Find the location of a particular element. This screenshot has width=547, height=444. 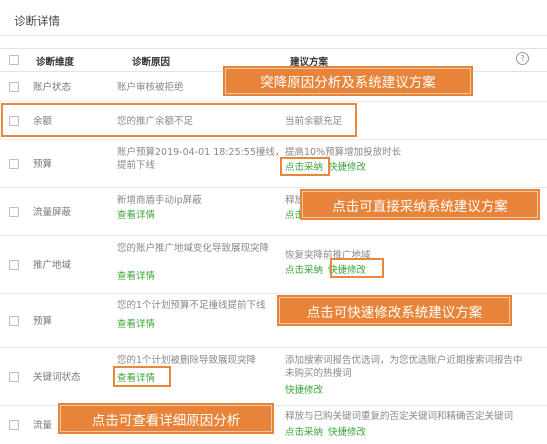

row-dimension: 账户状态 is located at coordinates (52, 87).